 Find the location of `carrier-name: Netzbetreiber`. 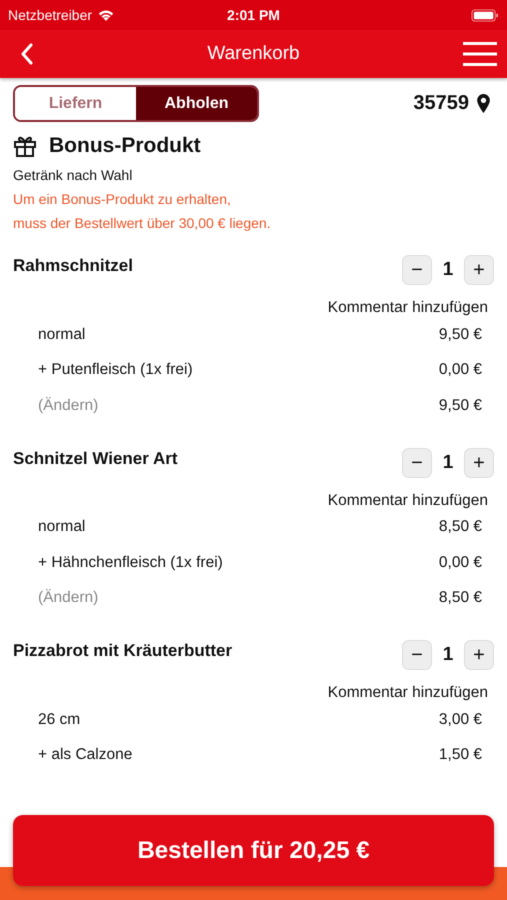

carrier-name: Netzbetreiber is located at coordinates (50, 15).